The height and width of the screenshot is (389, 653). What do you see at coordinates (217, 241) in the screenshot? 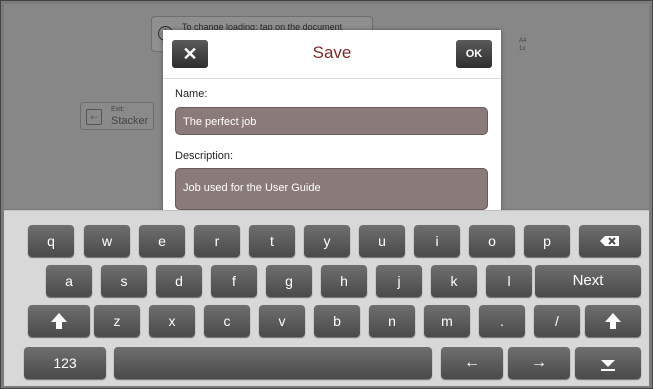
I see `key-r: r` at bounding box center [217, 241].